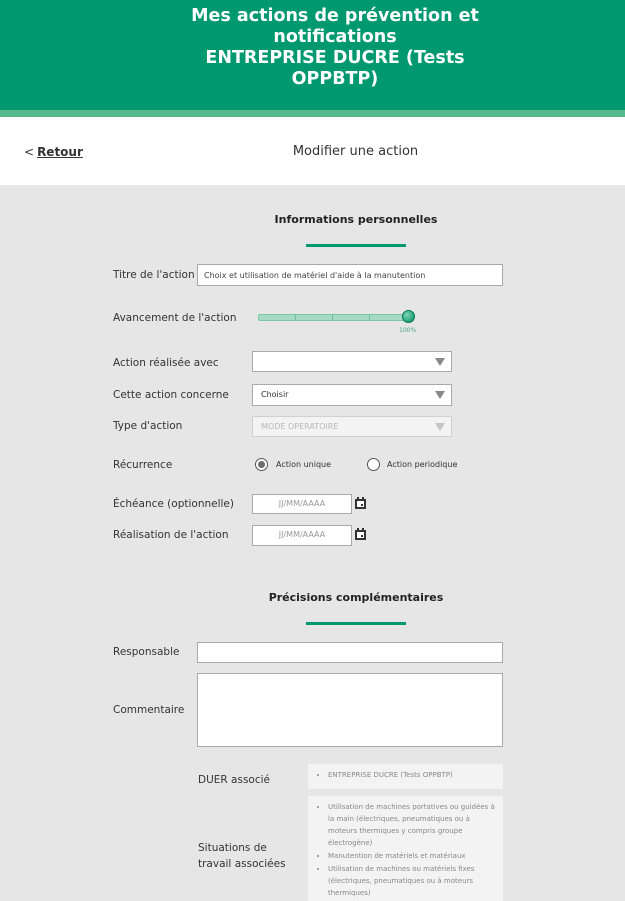 The height and width of the screenshot is (901, 625). Describe the element at coordinates (234, 780) in the screenshot. I see `duer-label: DUER associé` at that location.